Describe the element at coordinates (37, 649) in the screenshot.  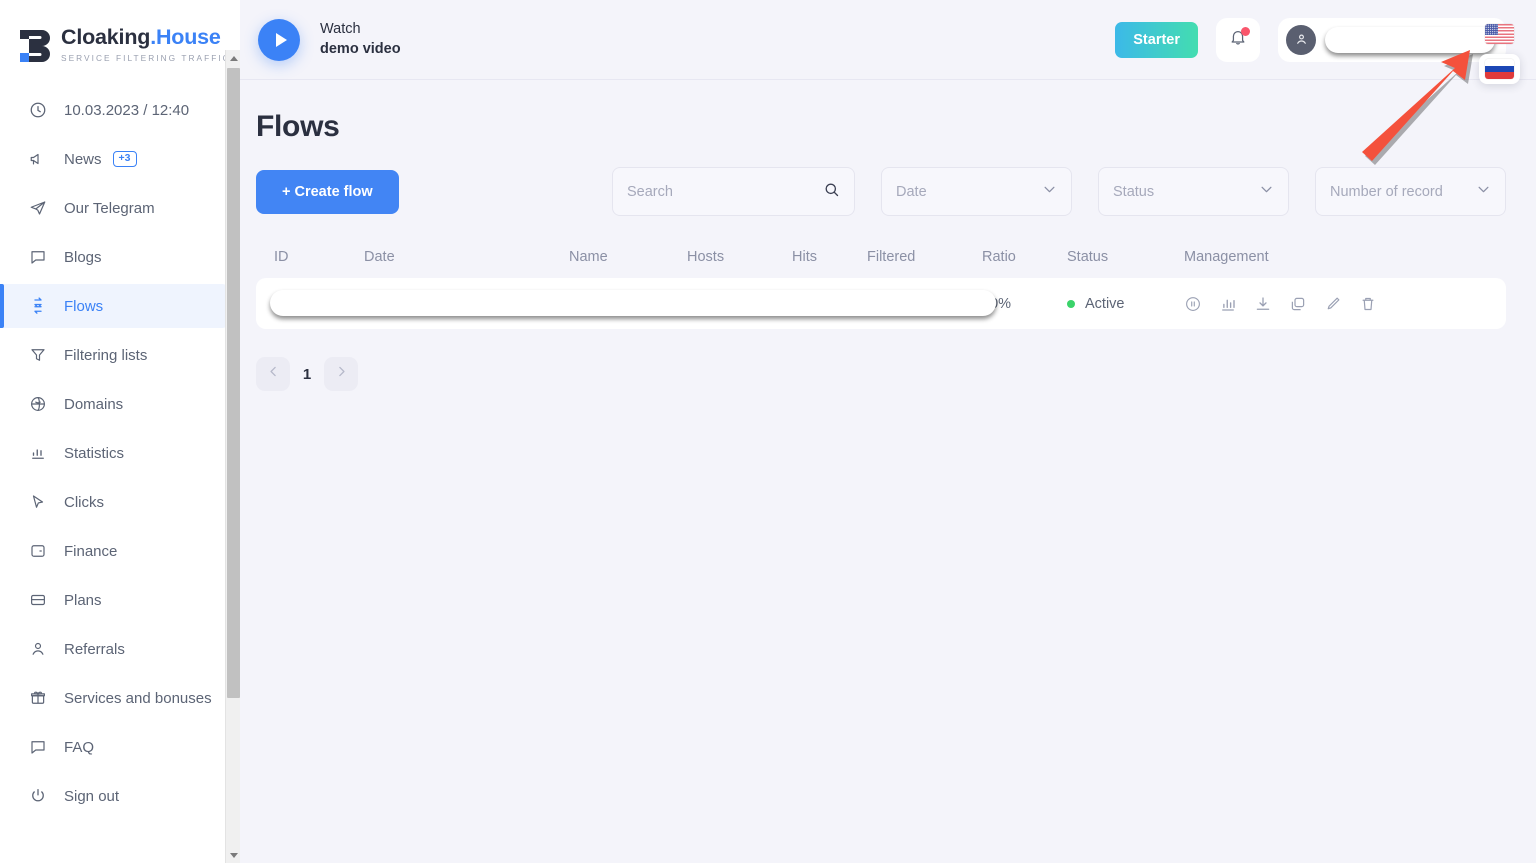
I see `user-icon` at that location.